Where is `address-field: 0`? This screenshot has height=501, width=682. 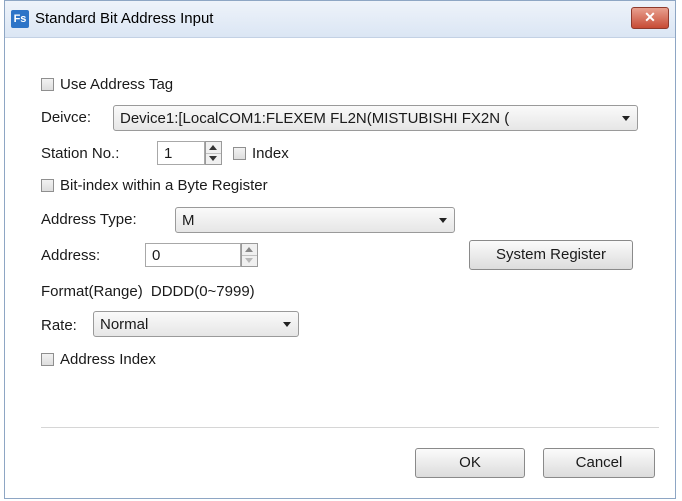
address-field: 0 is located at coordinates (193, 255).